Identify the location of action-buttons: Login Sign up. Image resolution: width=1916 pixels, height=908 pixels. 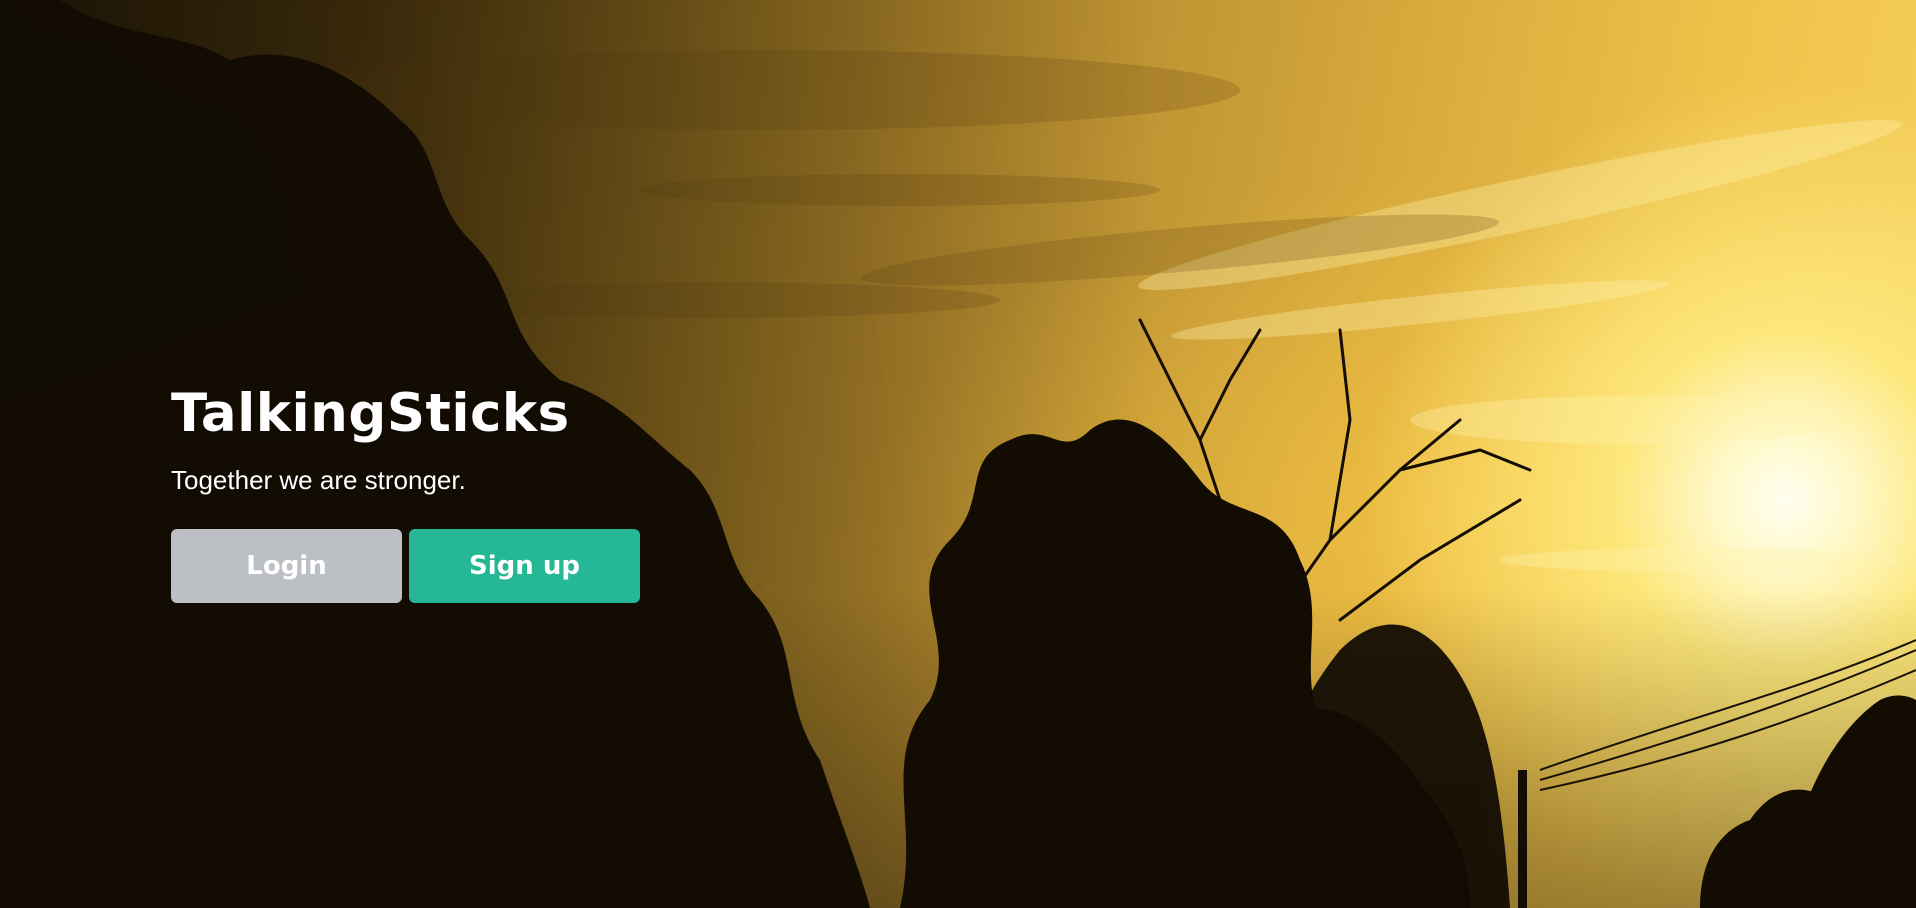
(521, 566).